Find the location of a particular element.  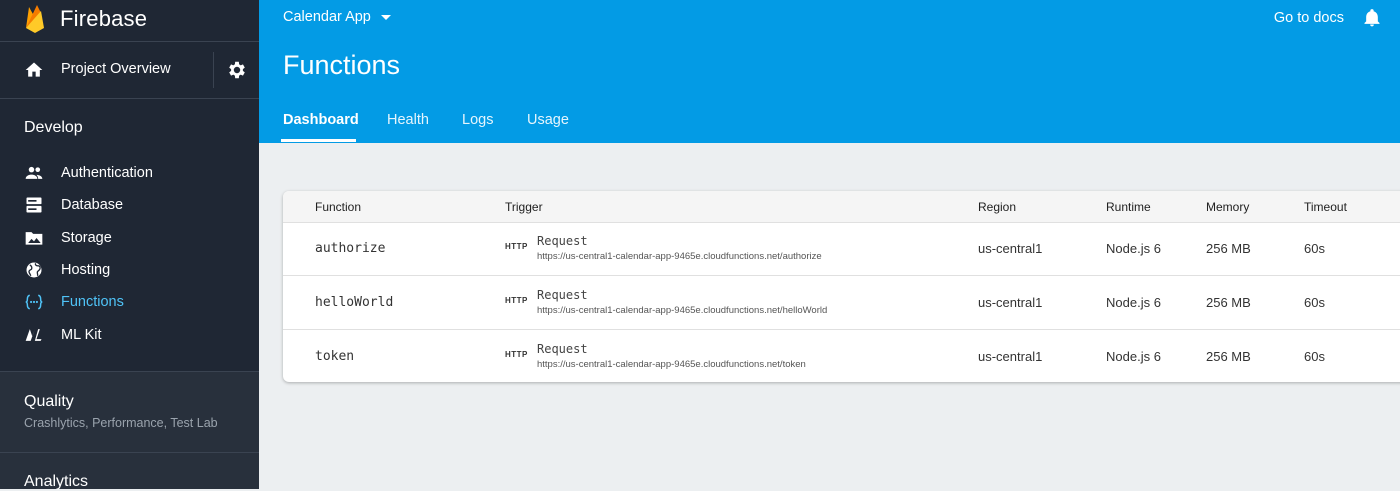

sidebar-item-authentication: Authentication is located at coordinates (129, 173).